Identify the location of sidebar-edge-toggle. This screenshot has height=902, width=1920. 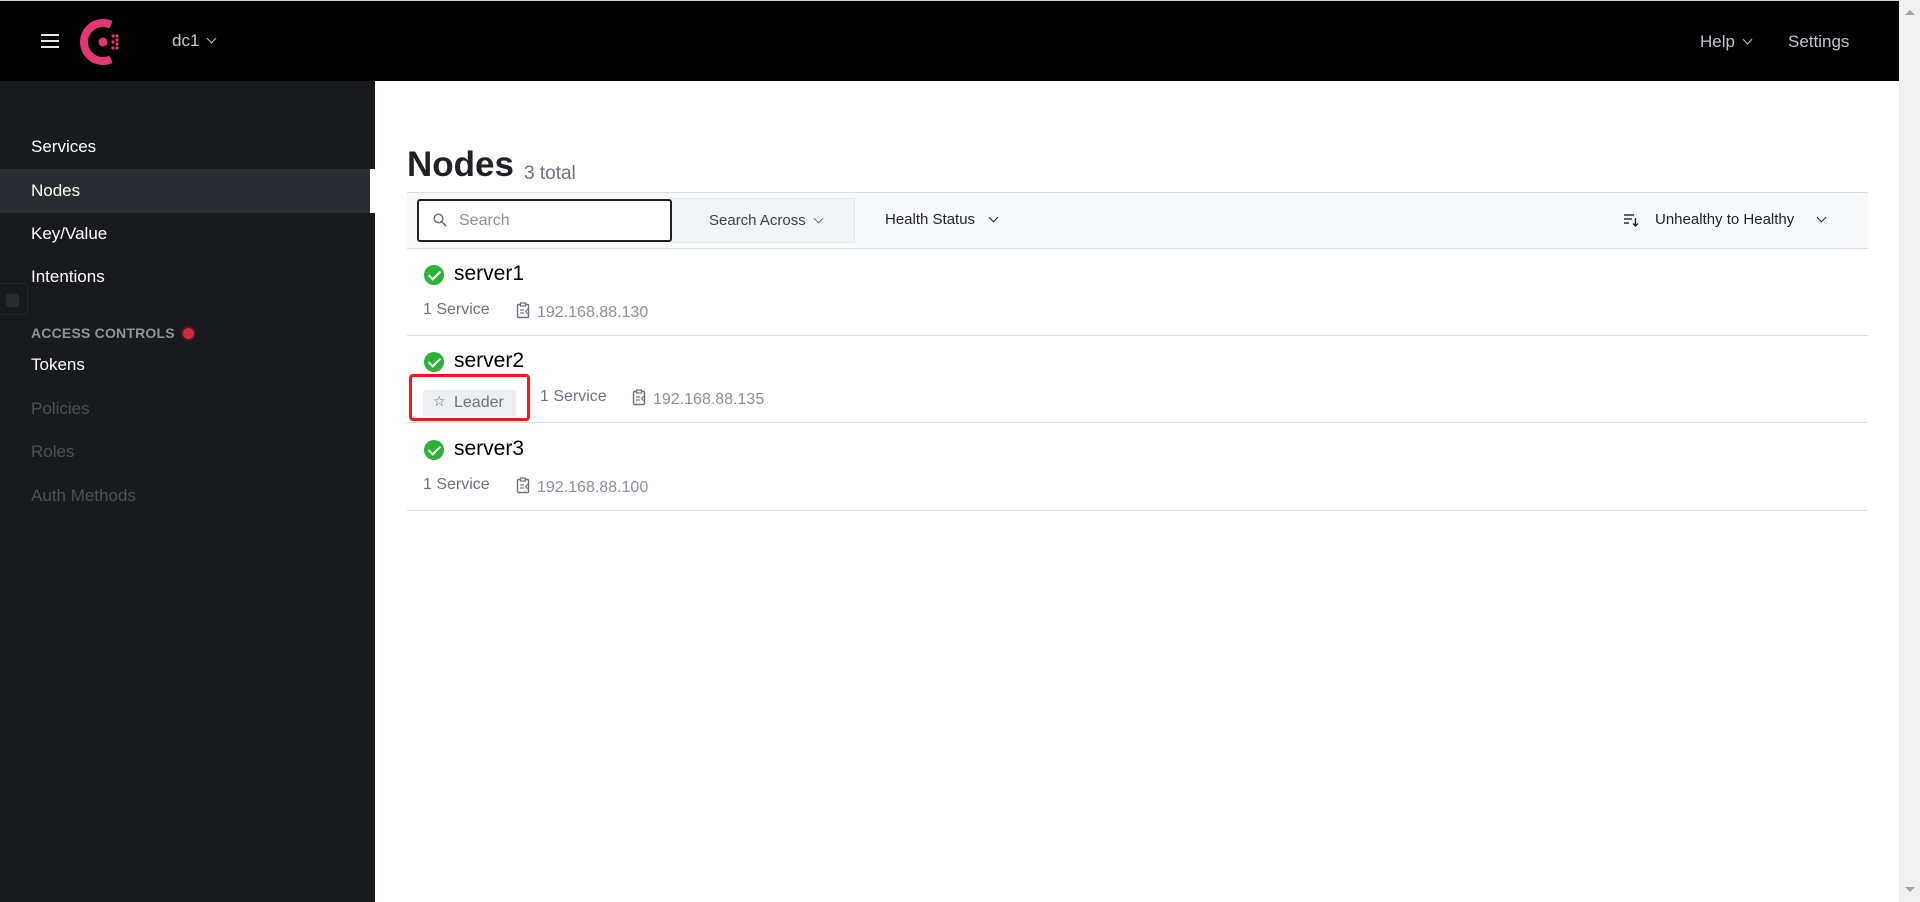
(14, 299).